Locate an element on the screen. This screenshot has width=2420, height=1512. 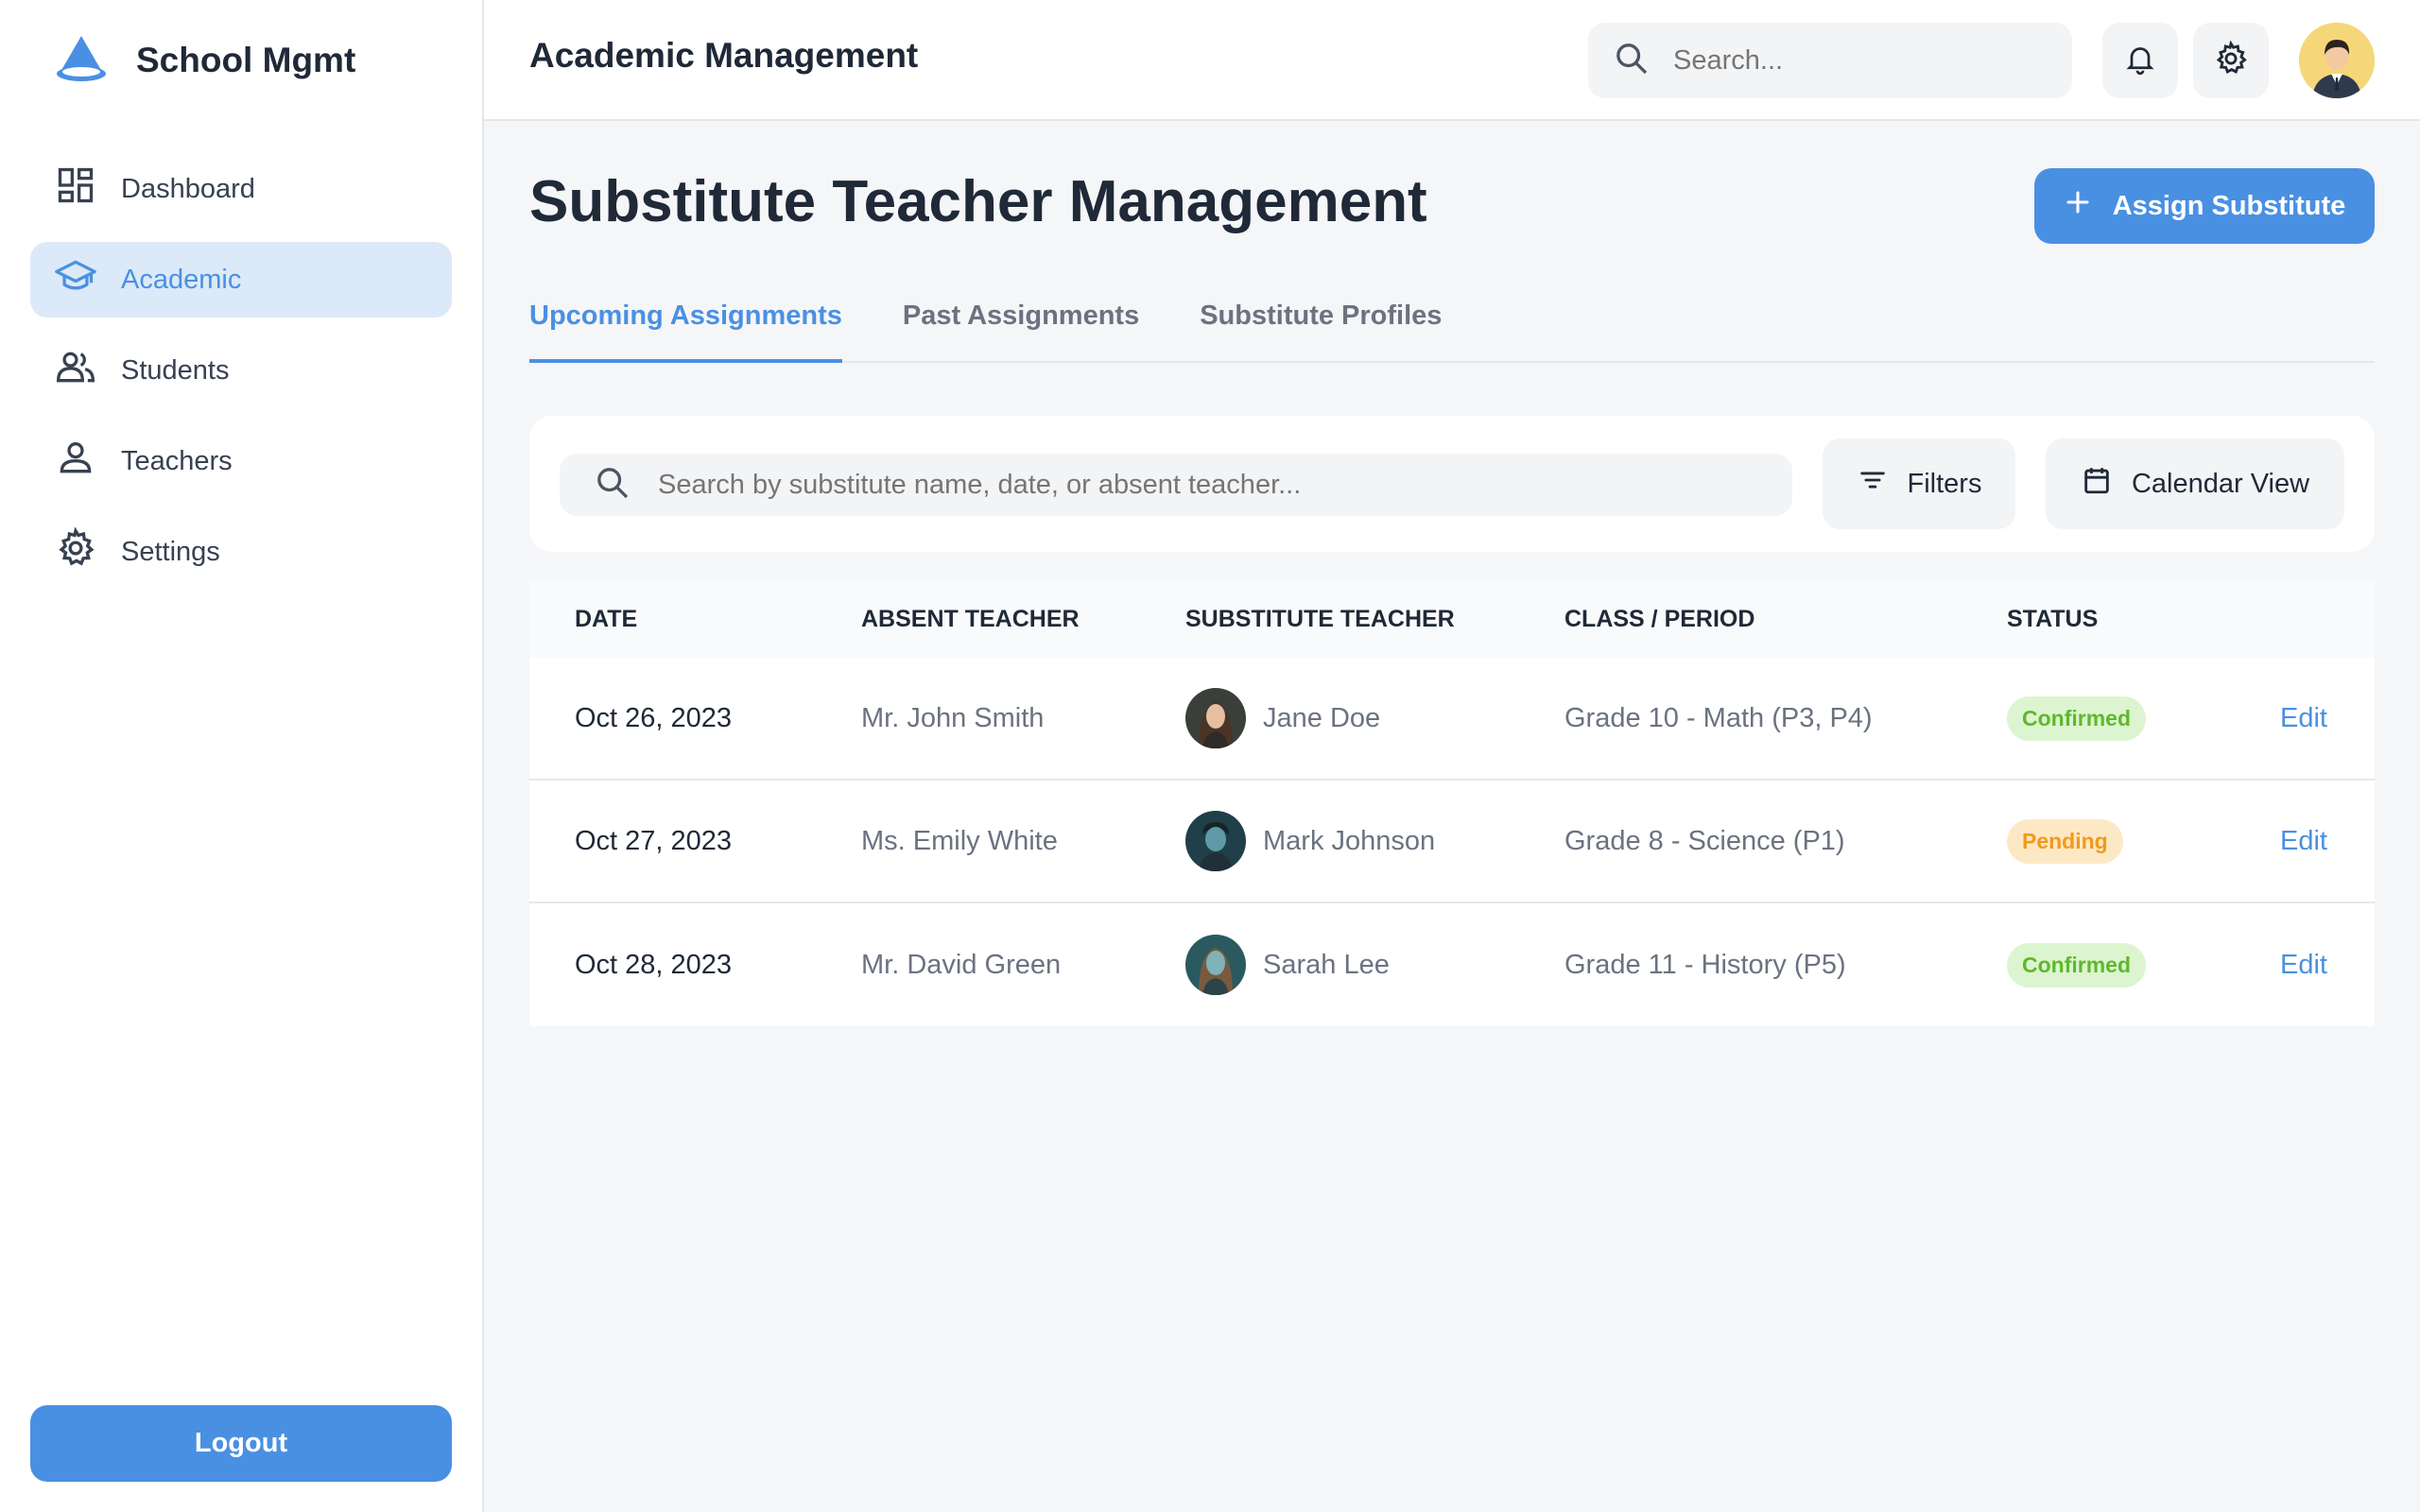
row-status: Pending is located at coordinates (2065, 841).